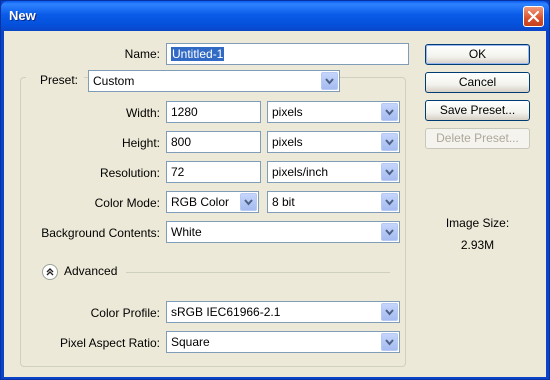 This screenshot has height=380, width=550. I want to click on preset-dropdown-arrow, so click(329, 81).